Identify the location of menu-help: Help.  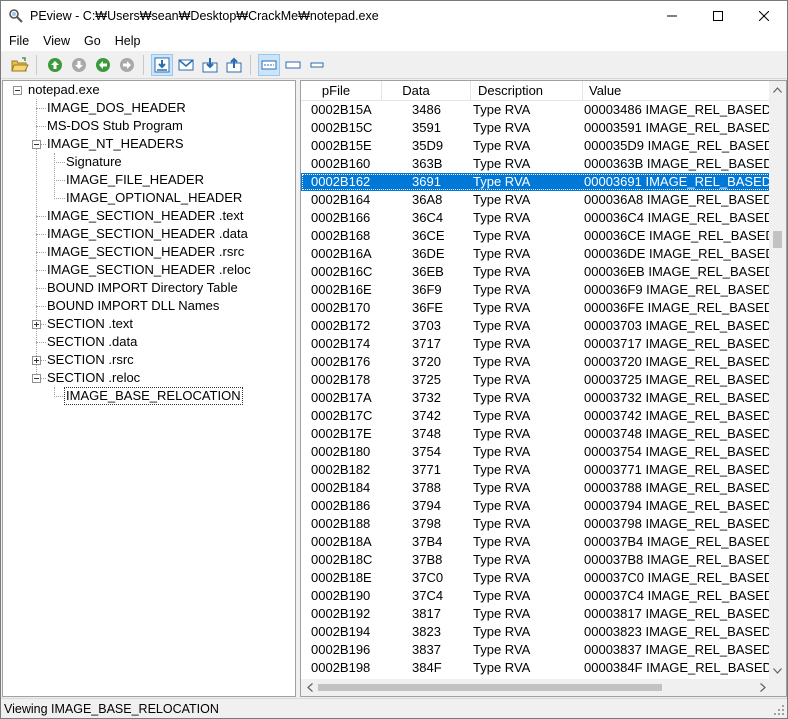
(128, 41).